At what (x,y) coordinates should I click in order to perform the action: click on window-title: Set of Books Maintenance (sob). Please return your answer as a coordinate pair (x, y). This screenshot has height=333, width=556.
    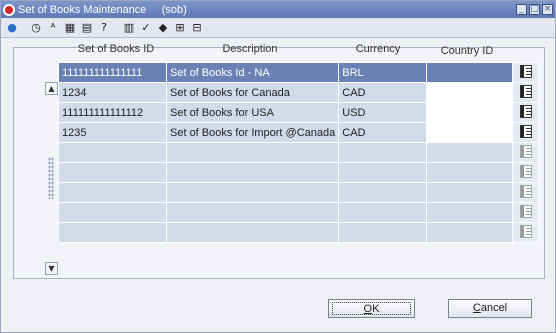
    Looking at the image, I should click on (102, 9).